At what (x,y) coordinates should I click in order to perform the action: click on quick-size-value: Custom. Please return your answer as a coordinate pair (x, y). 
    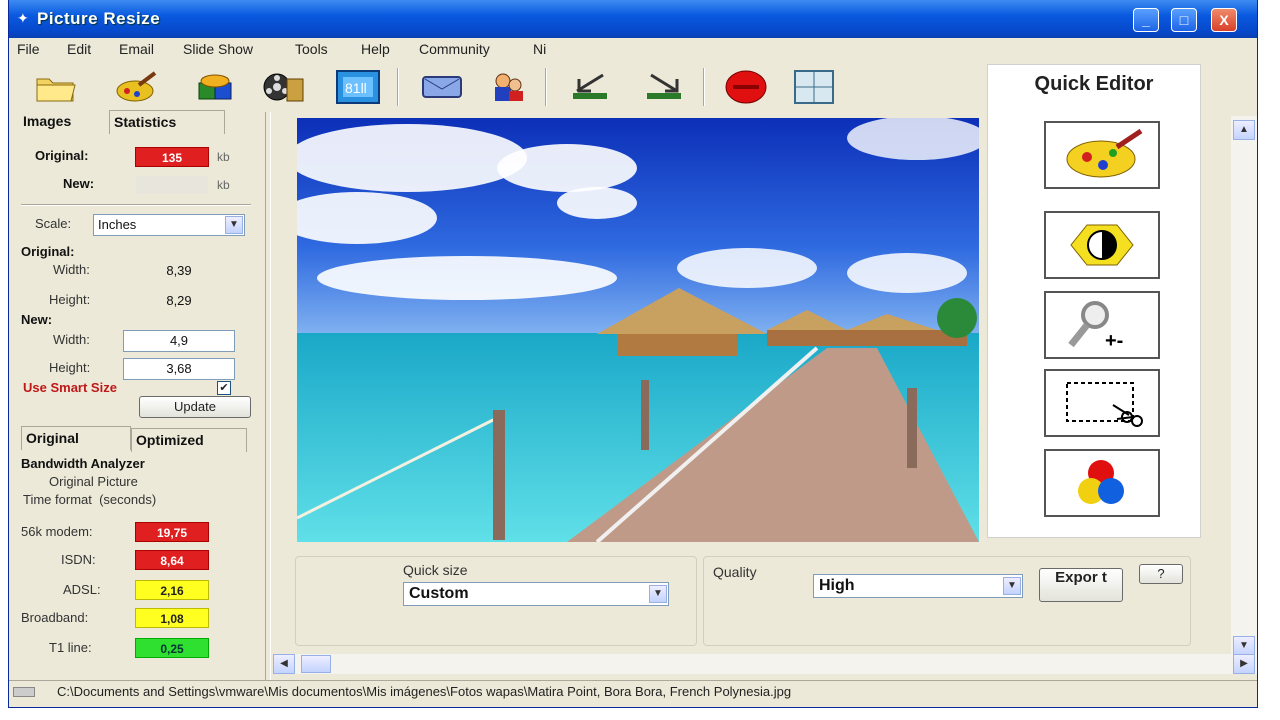
    Looking at the image, I should click on (439, 593).